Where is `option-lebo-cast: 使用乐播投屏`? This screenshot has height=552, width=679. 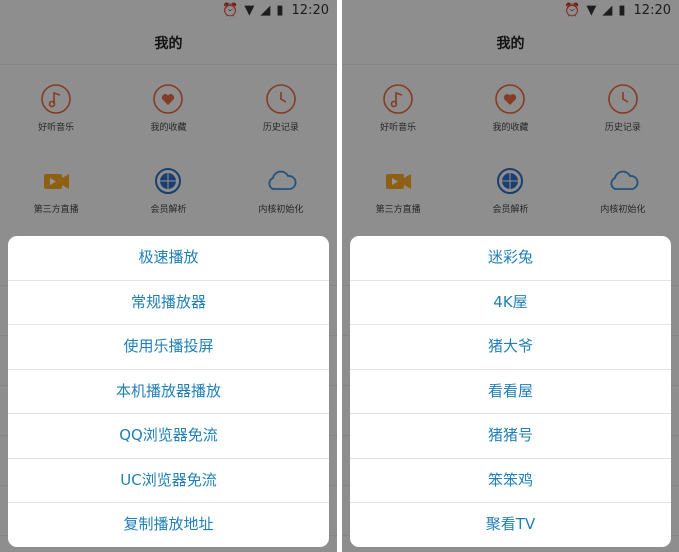
option-lebo-cast: 使用乐播投屏 is located at coordinates (168, 347).